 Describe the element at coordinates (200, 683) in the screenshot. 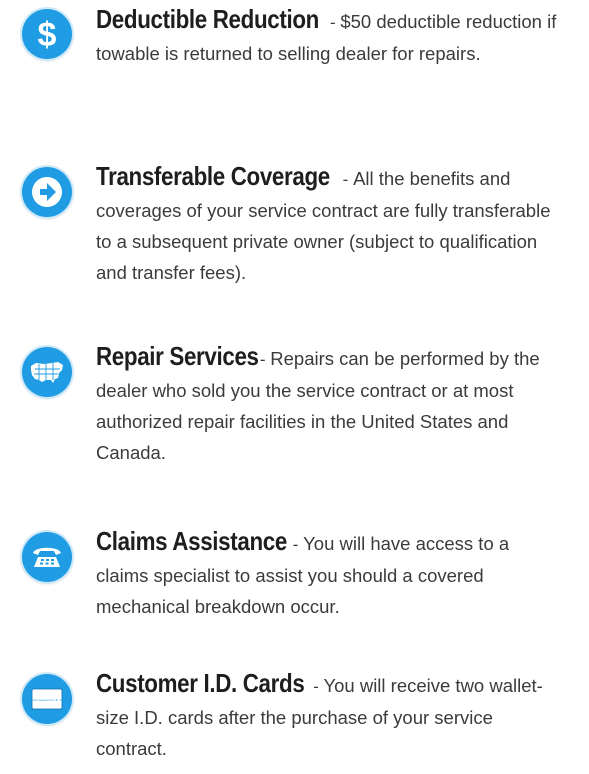

I see `feature-title: Customer I.D. Cards` at that location.